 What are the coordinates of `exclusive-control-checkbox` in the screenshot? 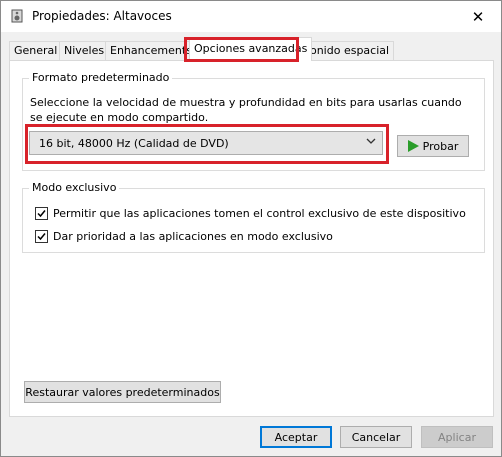 It's located at (41, 213).